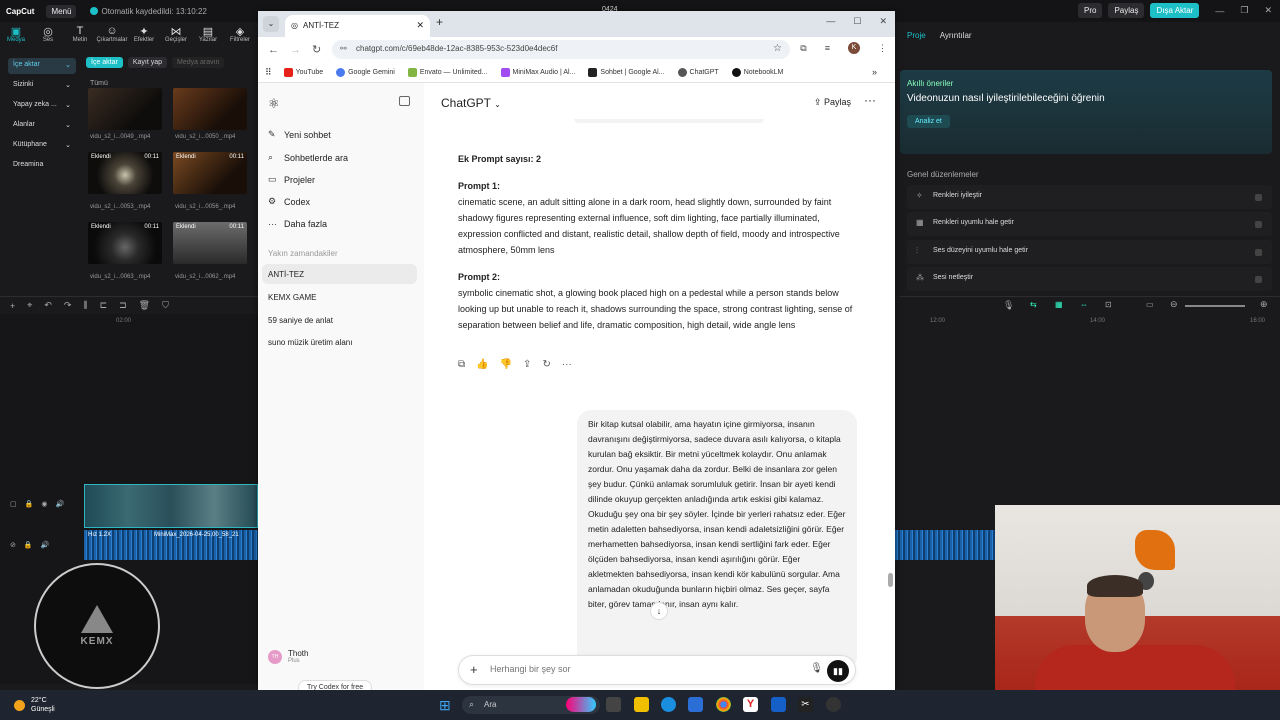  What do you see at coordinates (147, 62) in the screenshot?
I see `record-button: Kayıt yap` at bounding box center [147, 62].